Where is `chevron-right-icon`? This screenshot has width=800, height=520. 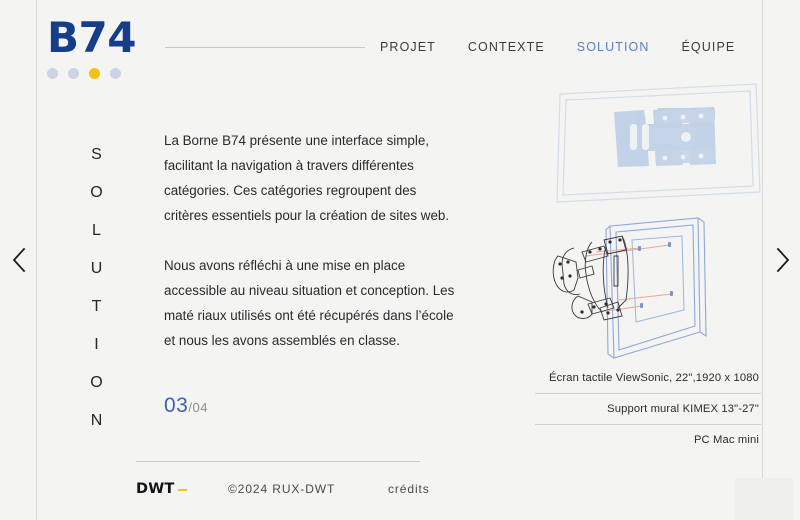
chevron-right-icon is located at coordinates (783, 260).